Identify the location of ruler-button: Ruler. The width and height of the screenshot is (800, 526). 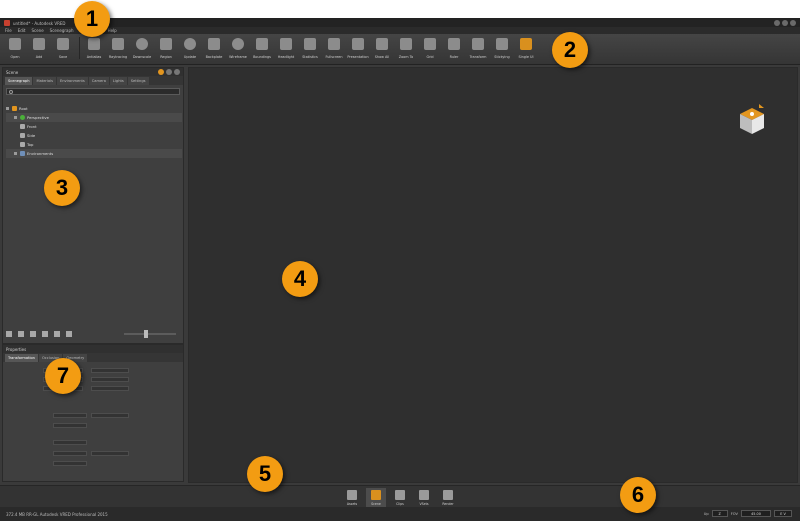
(454, 49).